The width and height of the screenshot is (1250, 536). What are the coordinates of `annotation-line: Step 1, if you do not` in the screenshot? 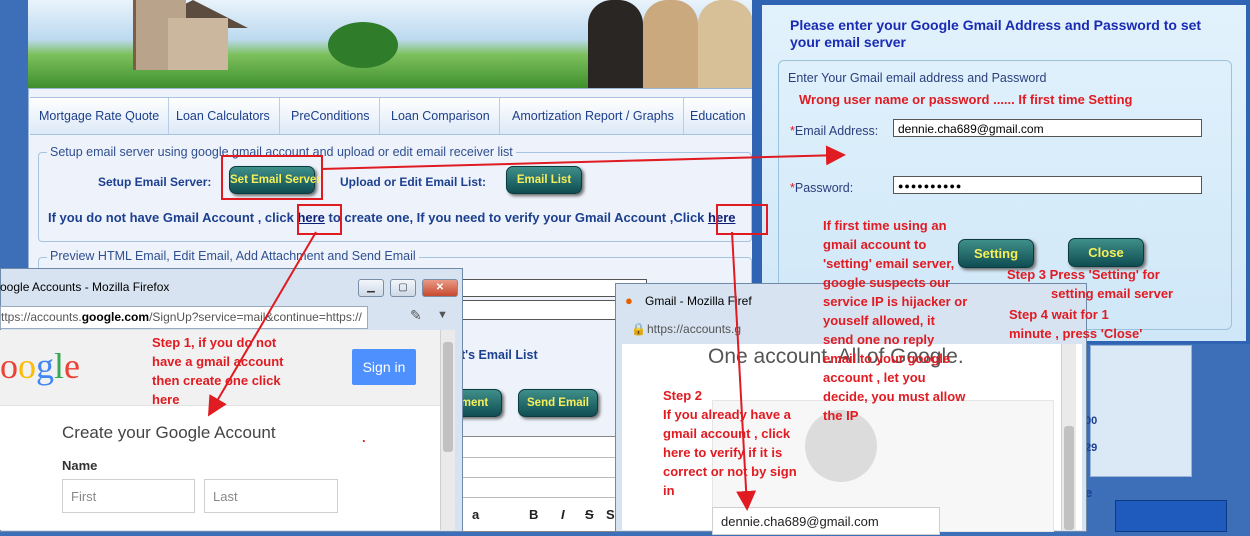 It's located at (214, 342).